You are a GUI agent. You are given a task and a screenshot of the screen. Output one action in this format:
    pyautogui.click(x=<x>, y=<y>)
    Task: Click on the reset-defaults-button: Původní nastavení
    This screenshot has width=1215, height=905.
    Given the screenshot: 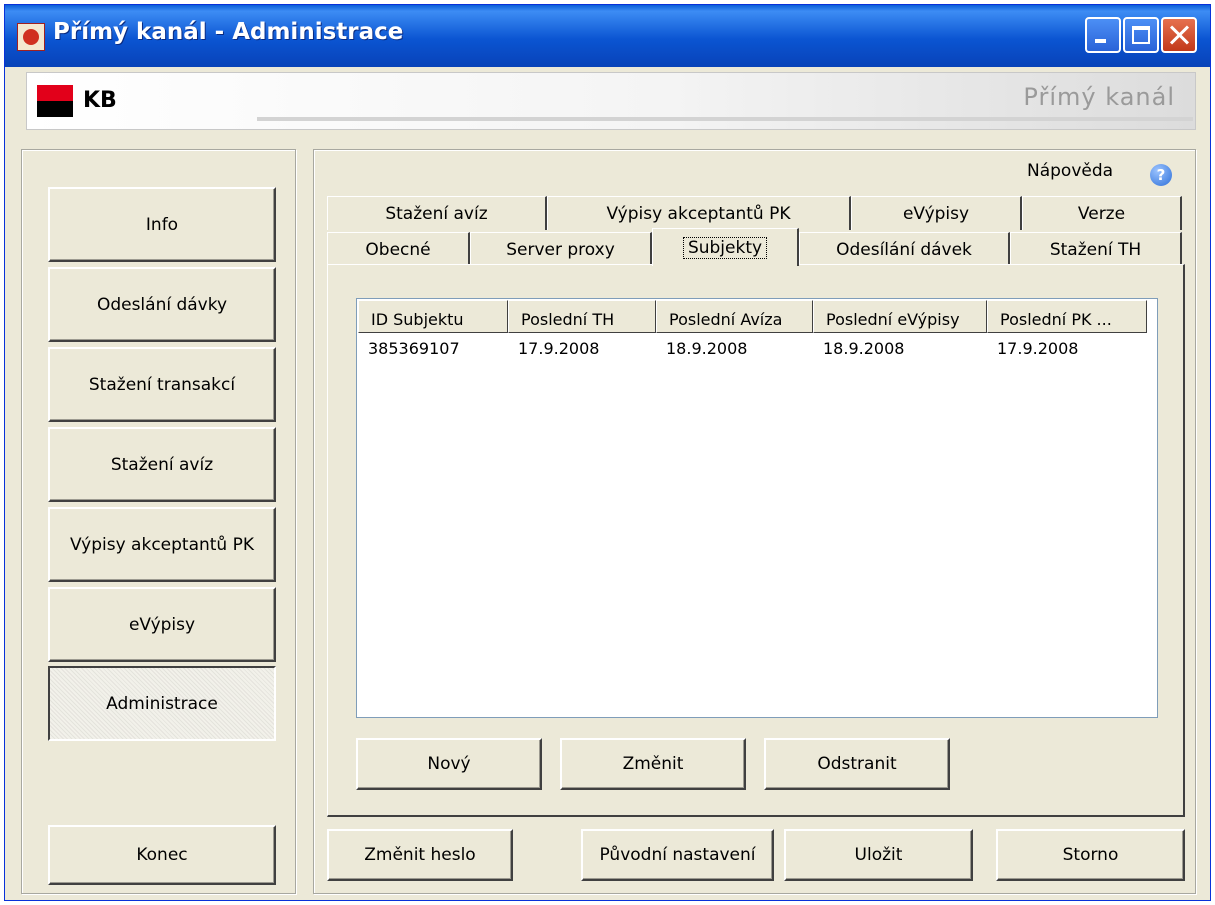 What is the action you would take?
    pyautogui.click(x=677, y=855)
    